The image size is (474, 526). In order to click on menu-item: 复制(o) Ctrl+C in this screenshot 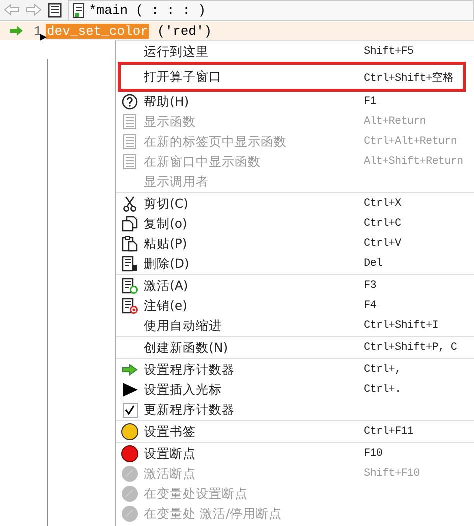, I will do `click(295, 224)`.